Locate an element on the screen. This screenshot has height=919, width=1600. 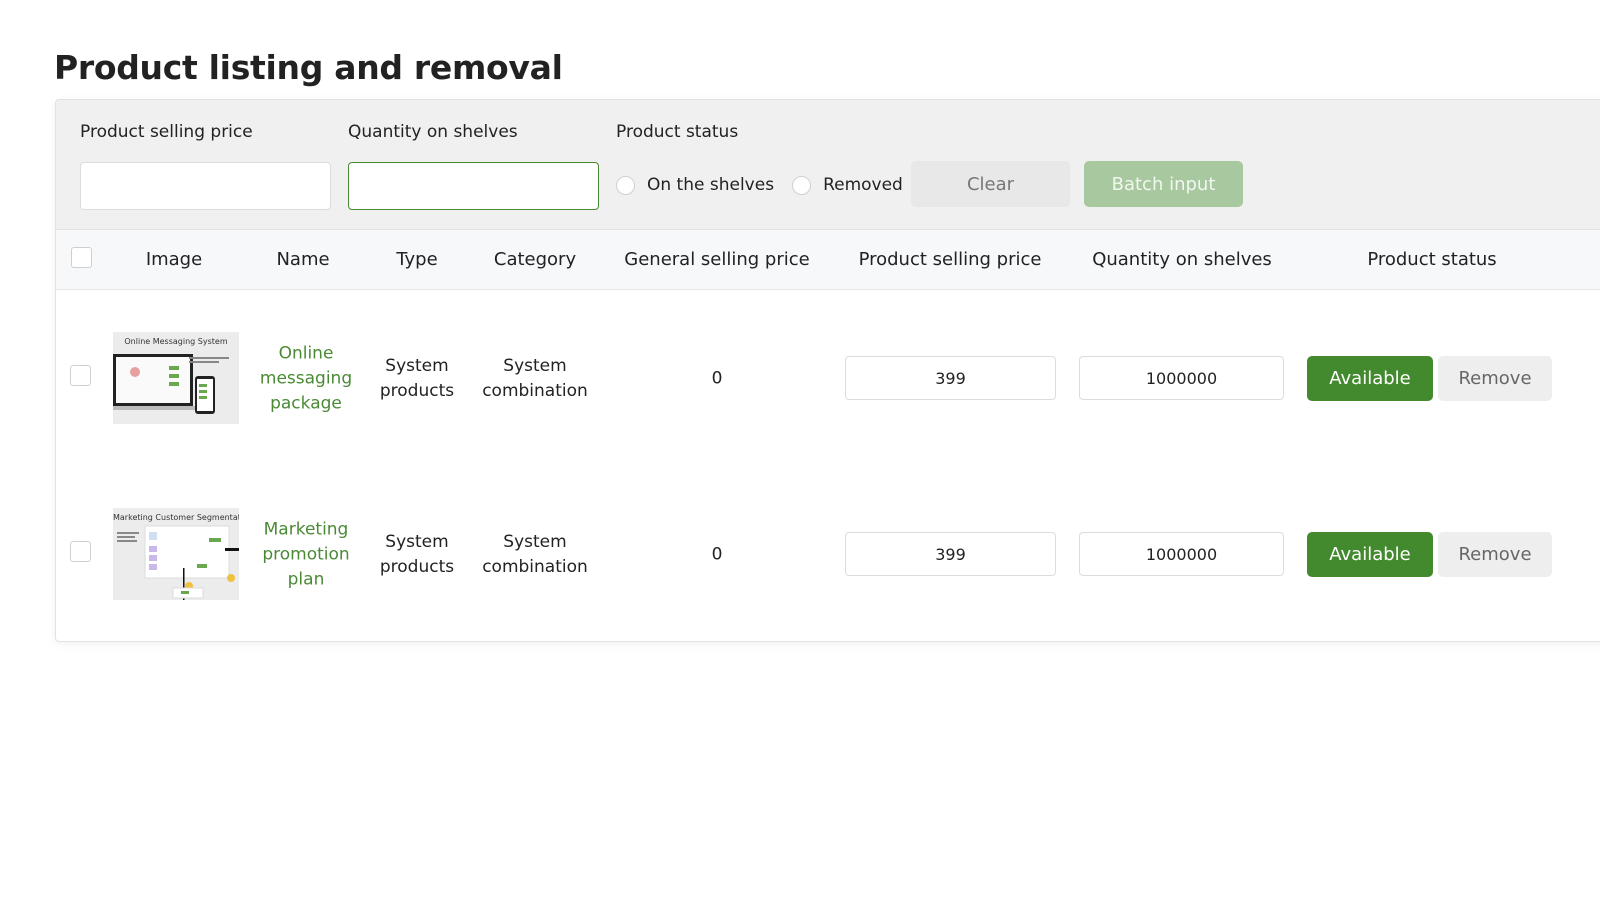
clear-button: Clear is located at coordinates (990, 184).